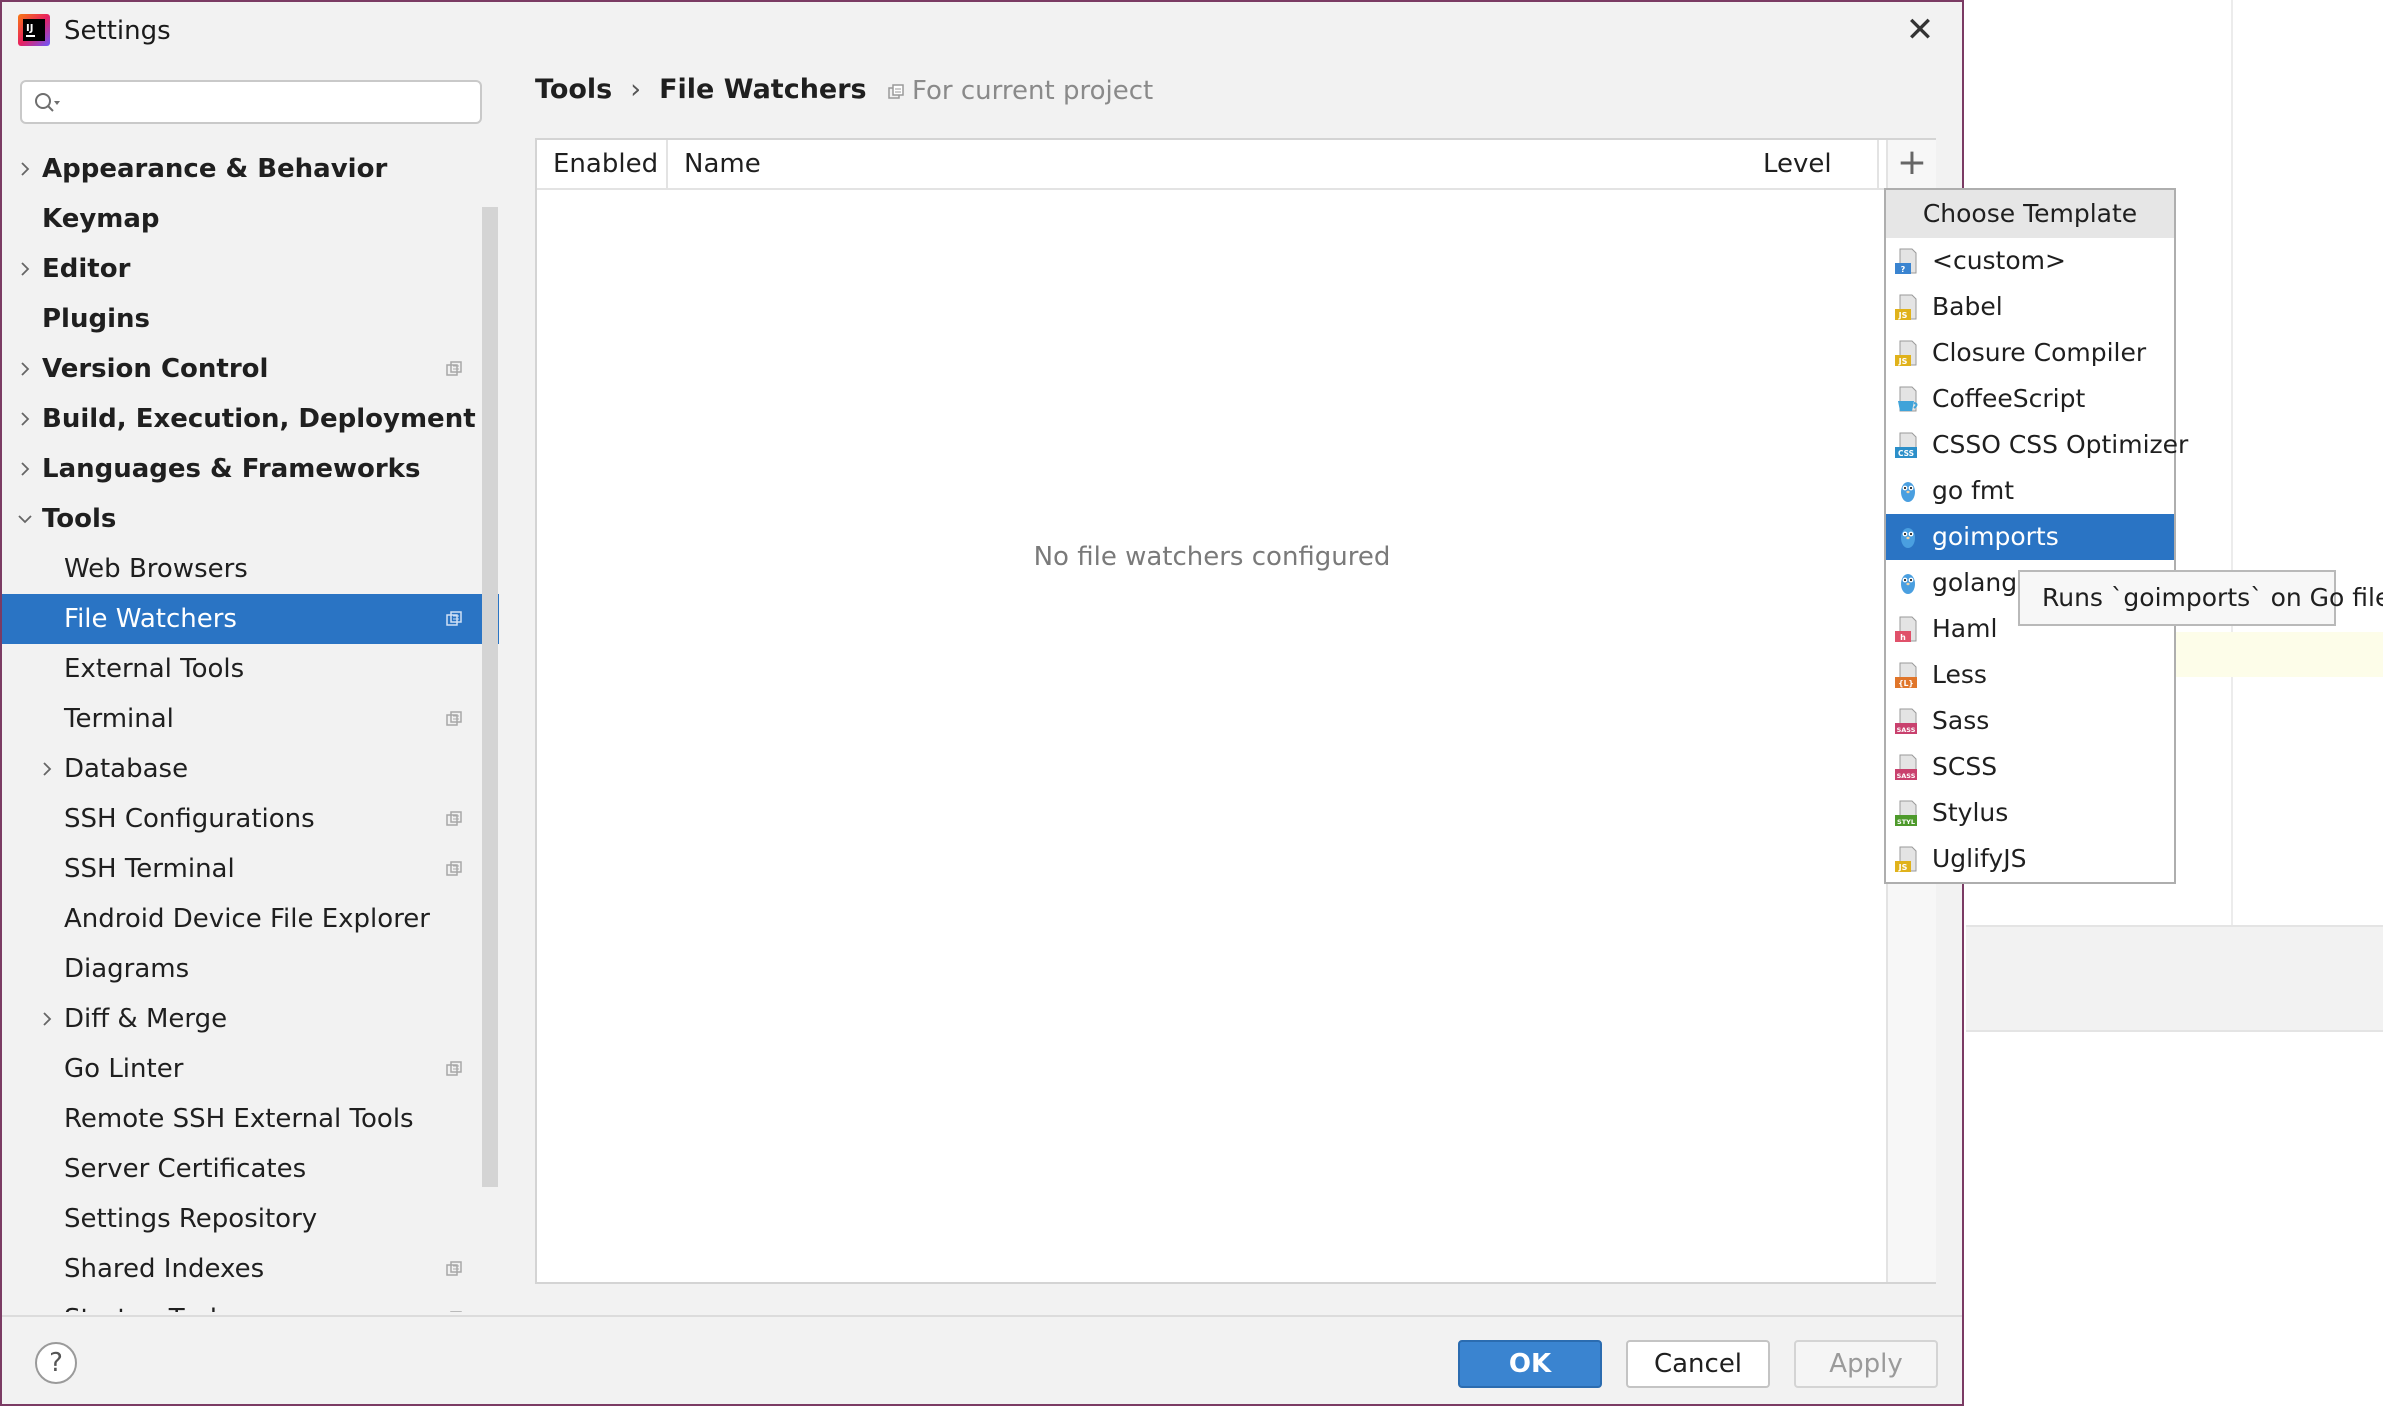 This screenshot has height=1410, width=2383. Describe the element at coordinates (2030, 675) in the screenshot. I see `template-item-less: {L} Less` at that location.